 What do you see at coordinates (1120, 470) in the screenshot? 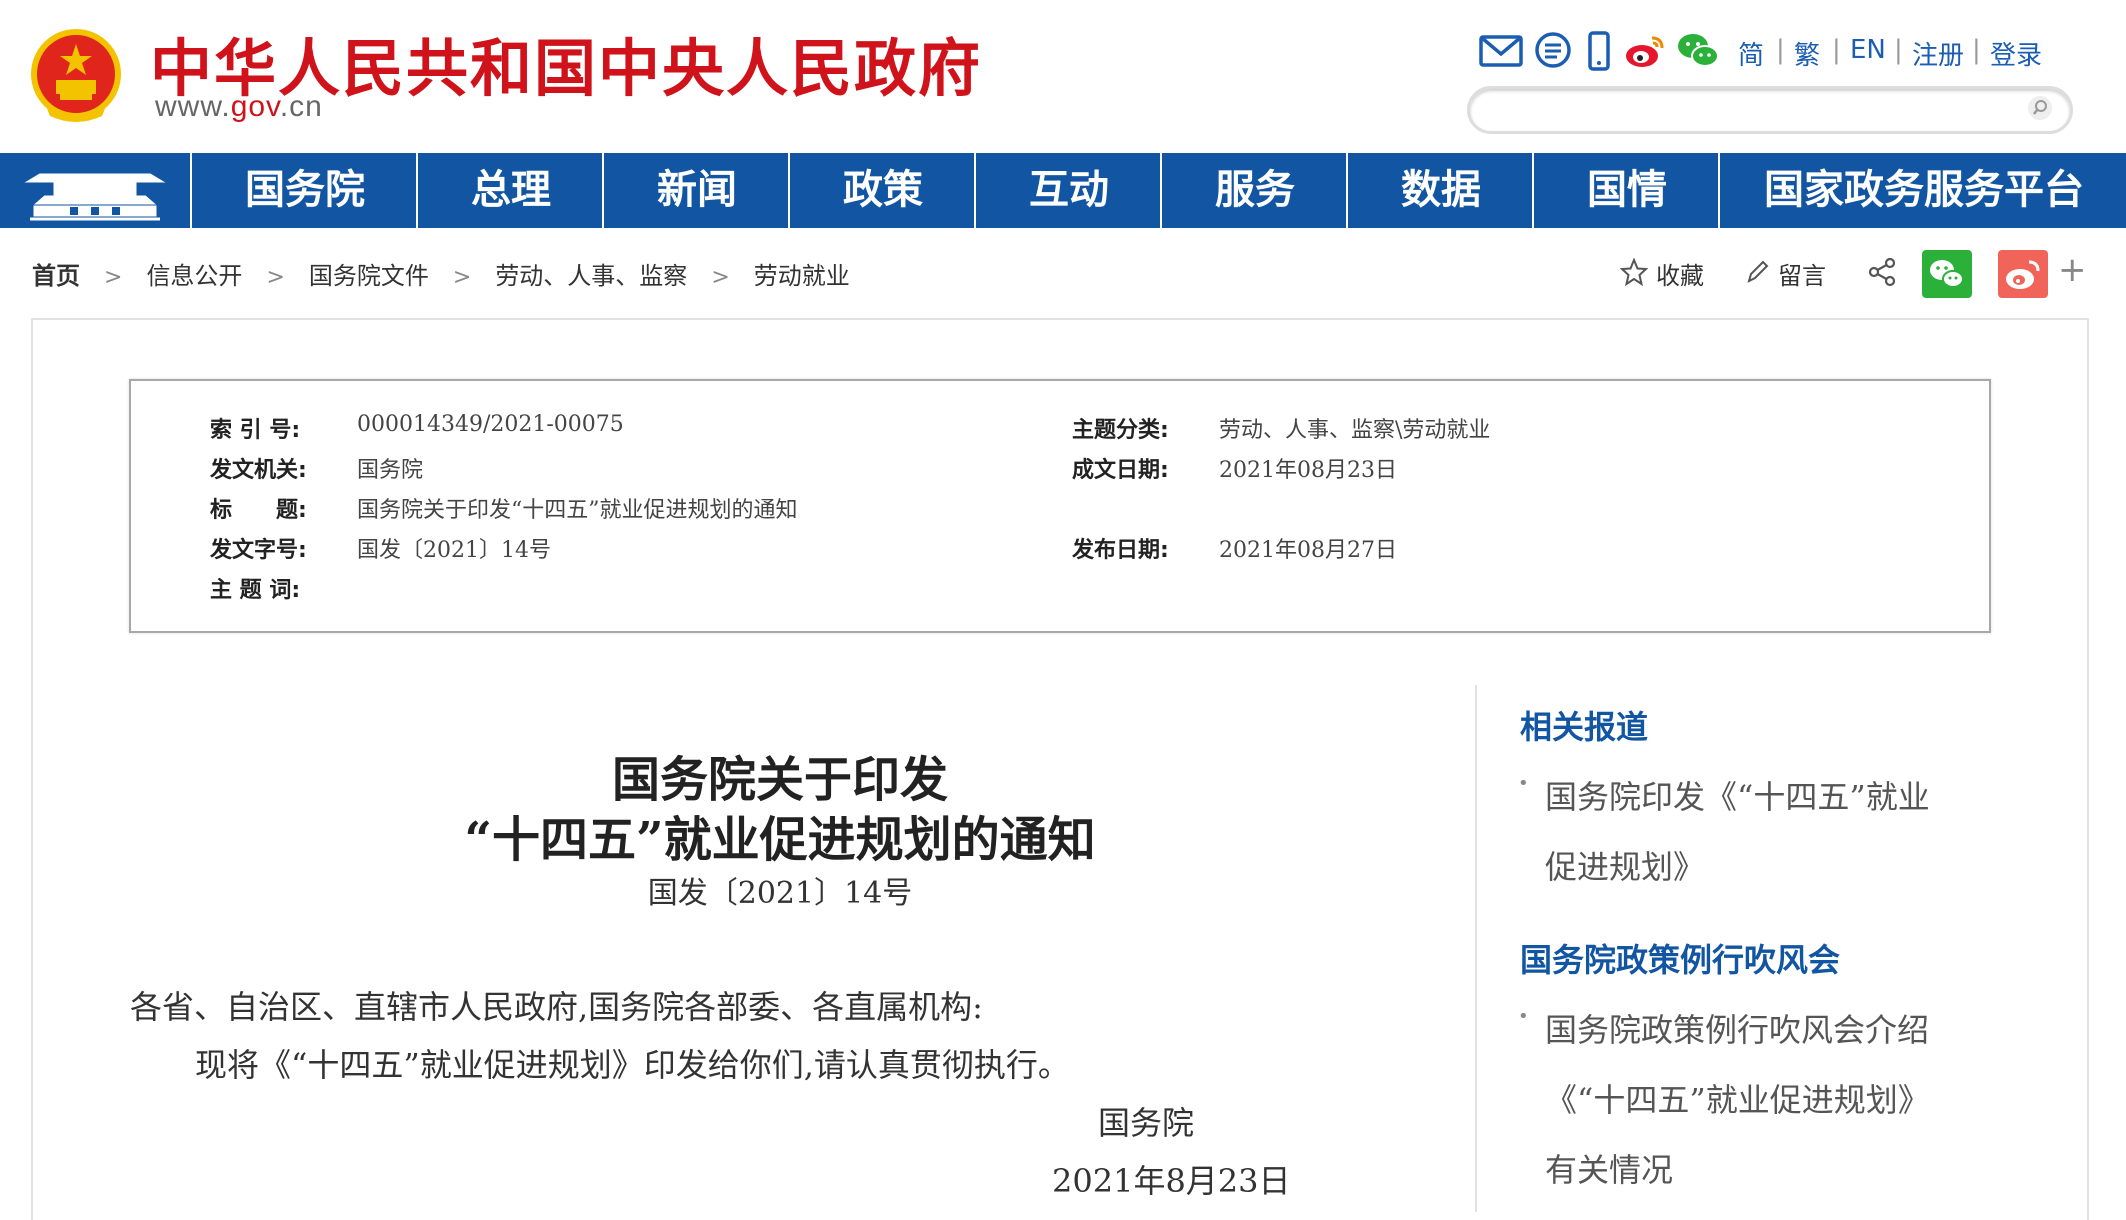
I see `meta-written-date-label: 成文日期:` at bounding box center [1120, 470].